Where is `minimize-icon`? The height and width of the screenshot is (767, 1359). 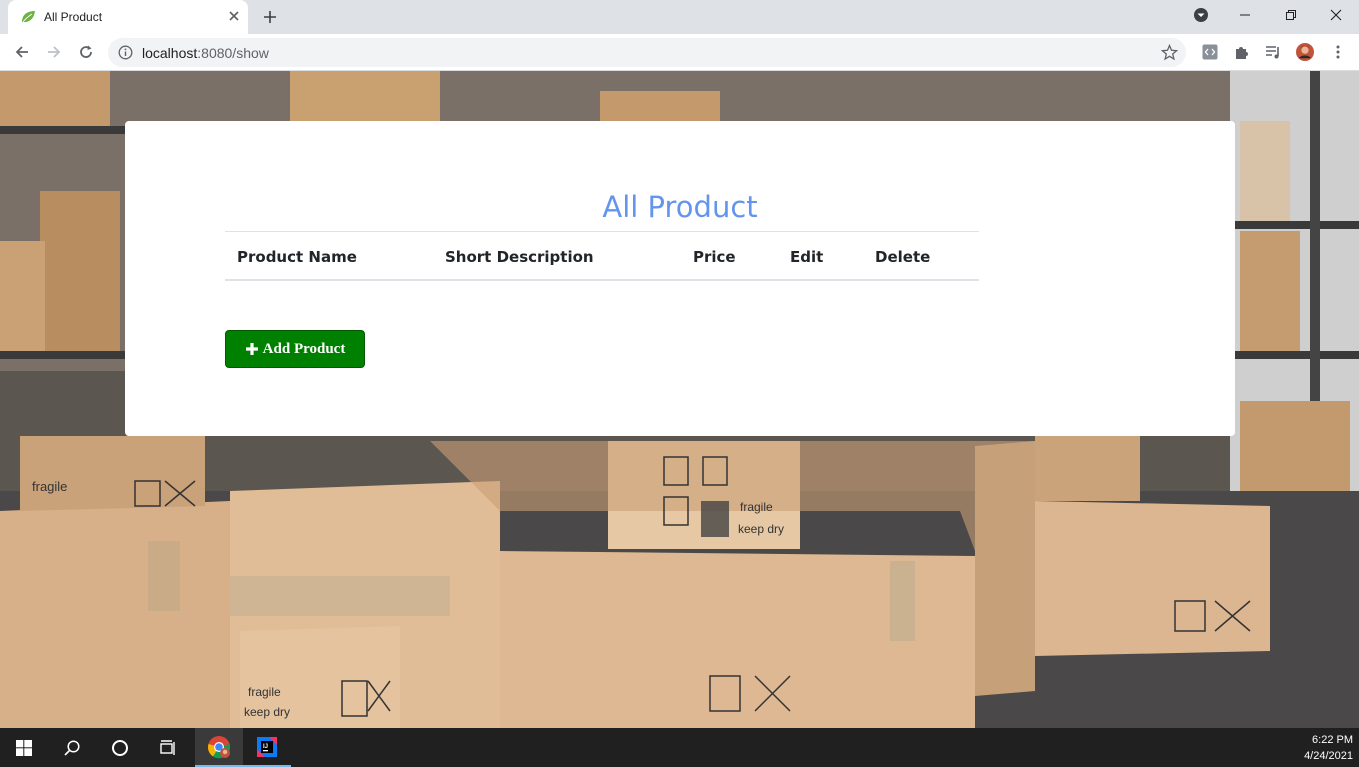 minimize-icon is located at coordinates (1245, 15).